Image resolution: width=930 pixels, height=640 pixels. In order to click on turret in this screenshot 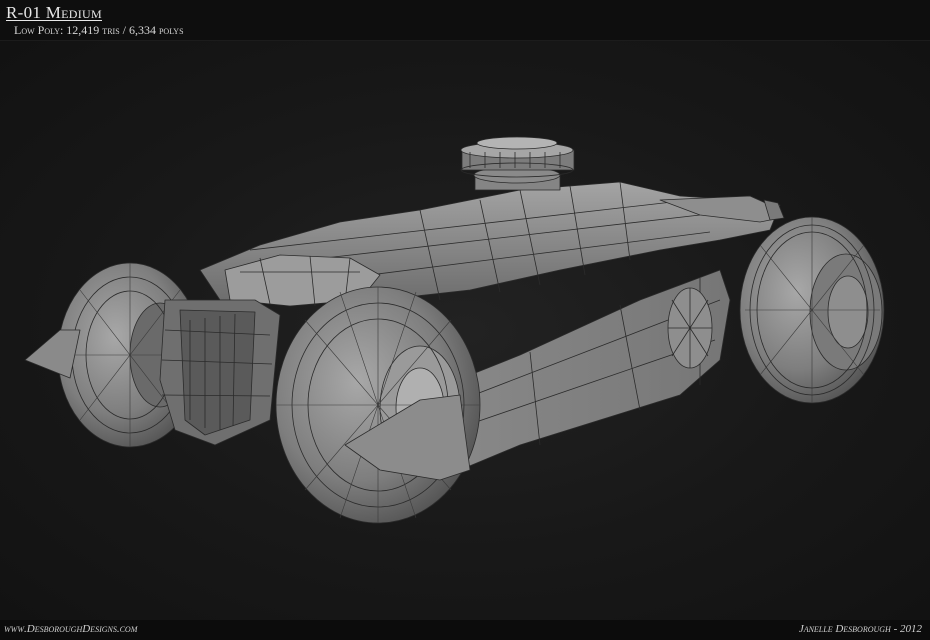, I will do `click(517, 163)`.